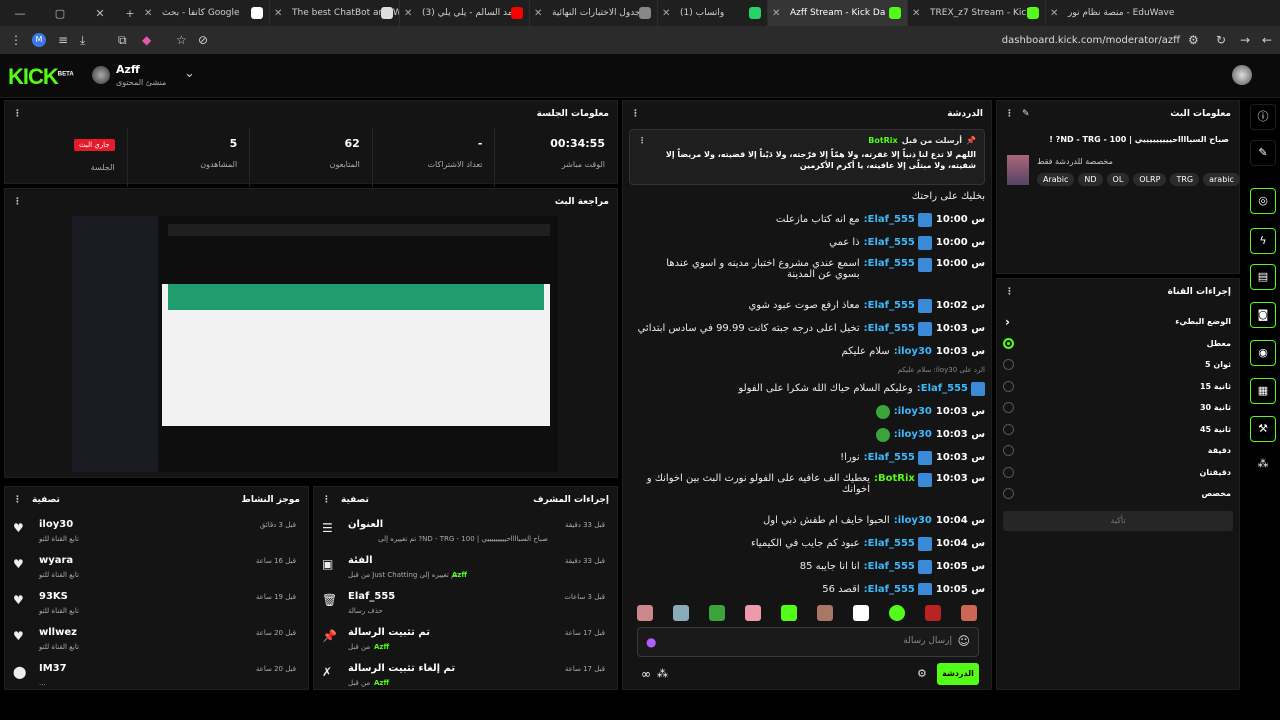 This screenshot has height=720, width=1280. I want to click on wrench-icon: ⚒, so click(1263, 429).